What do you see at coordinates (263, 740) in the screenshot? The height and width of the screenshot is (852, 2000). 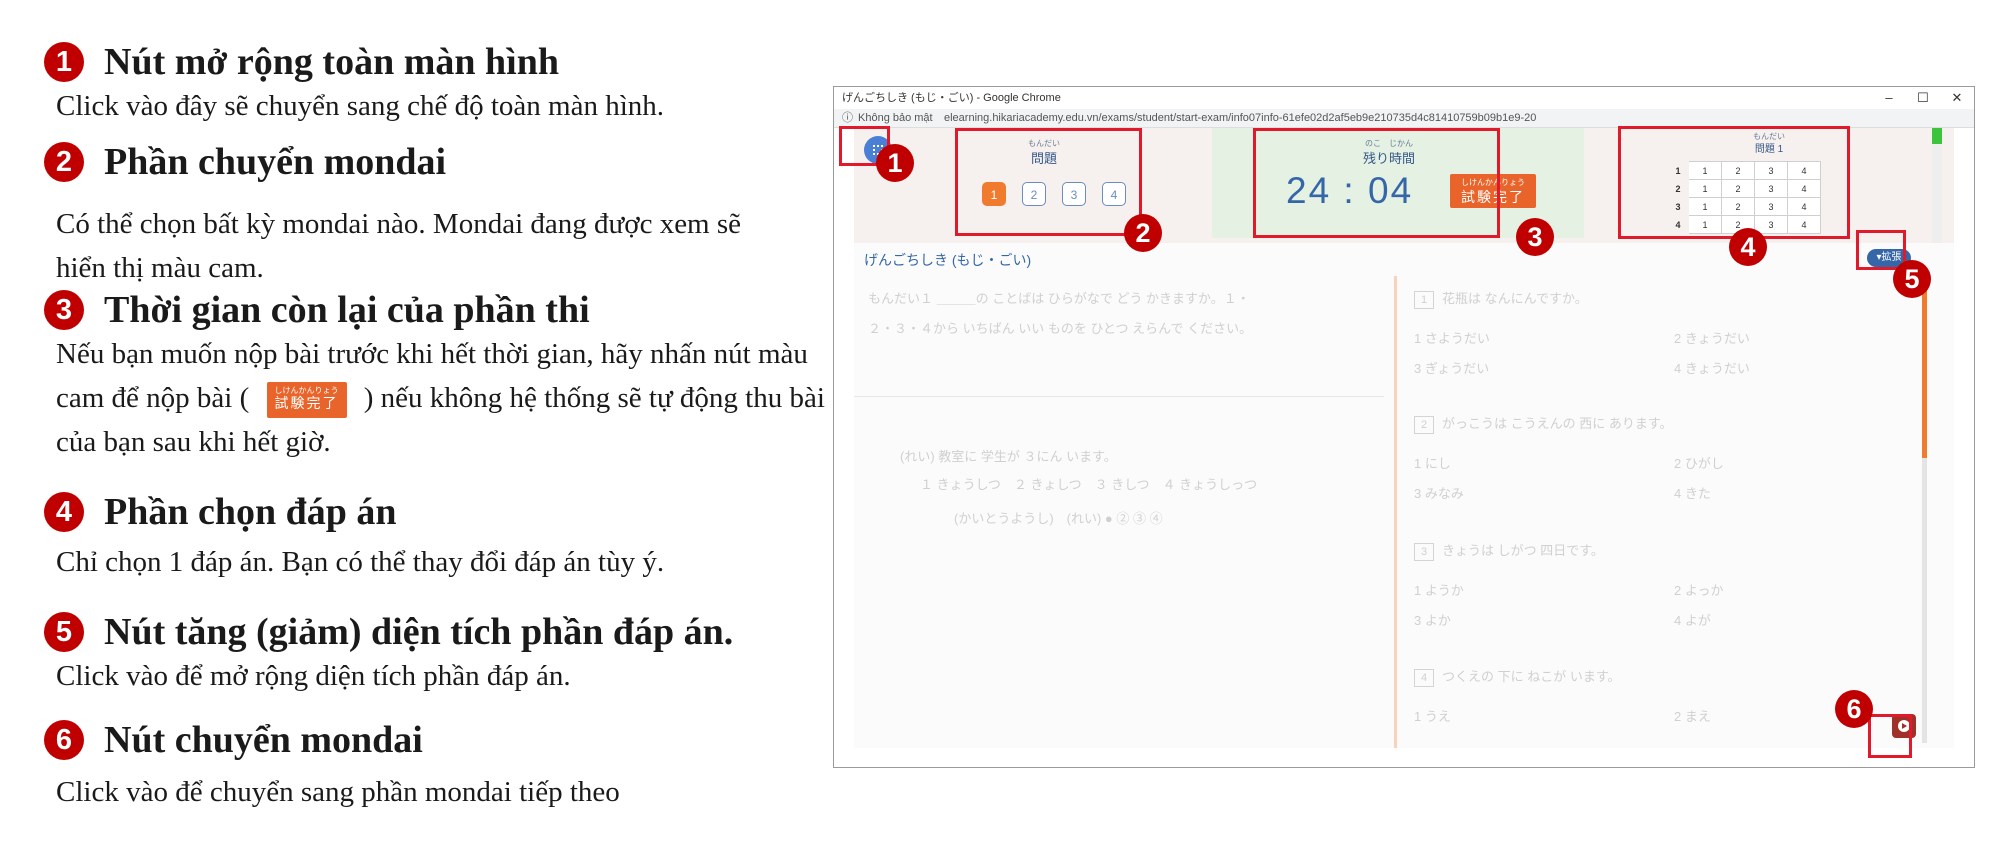 I see `section-heading: Nút chuyển mondai` at bounding box center [263, 740].